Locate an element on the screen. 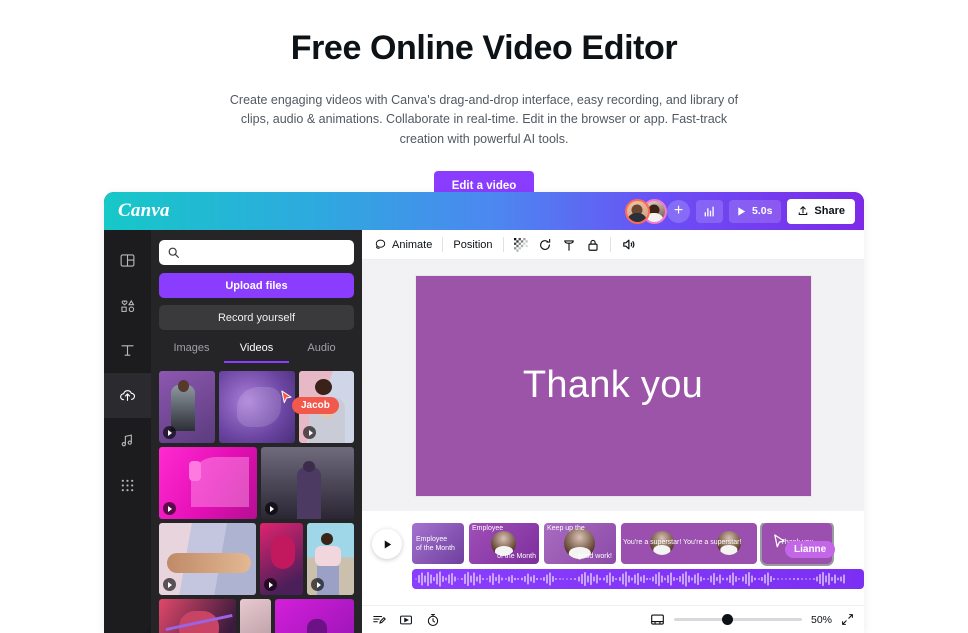 This screenshot has height=633, width=968. timeline-clip: You're a superstar! You're a superstar! is located at coordinates (689, 543).